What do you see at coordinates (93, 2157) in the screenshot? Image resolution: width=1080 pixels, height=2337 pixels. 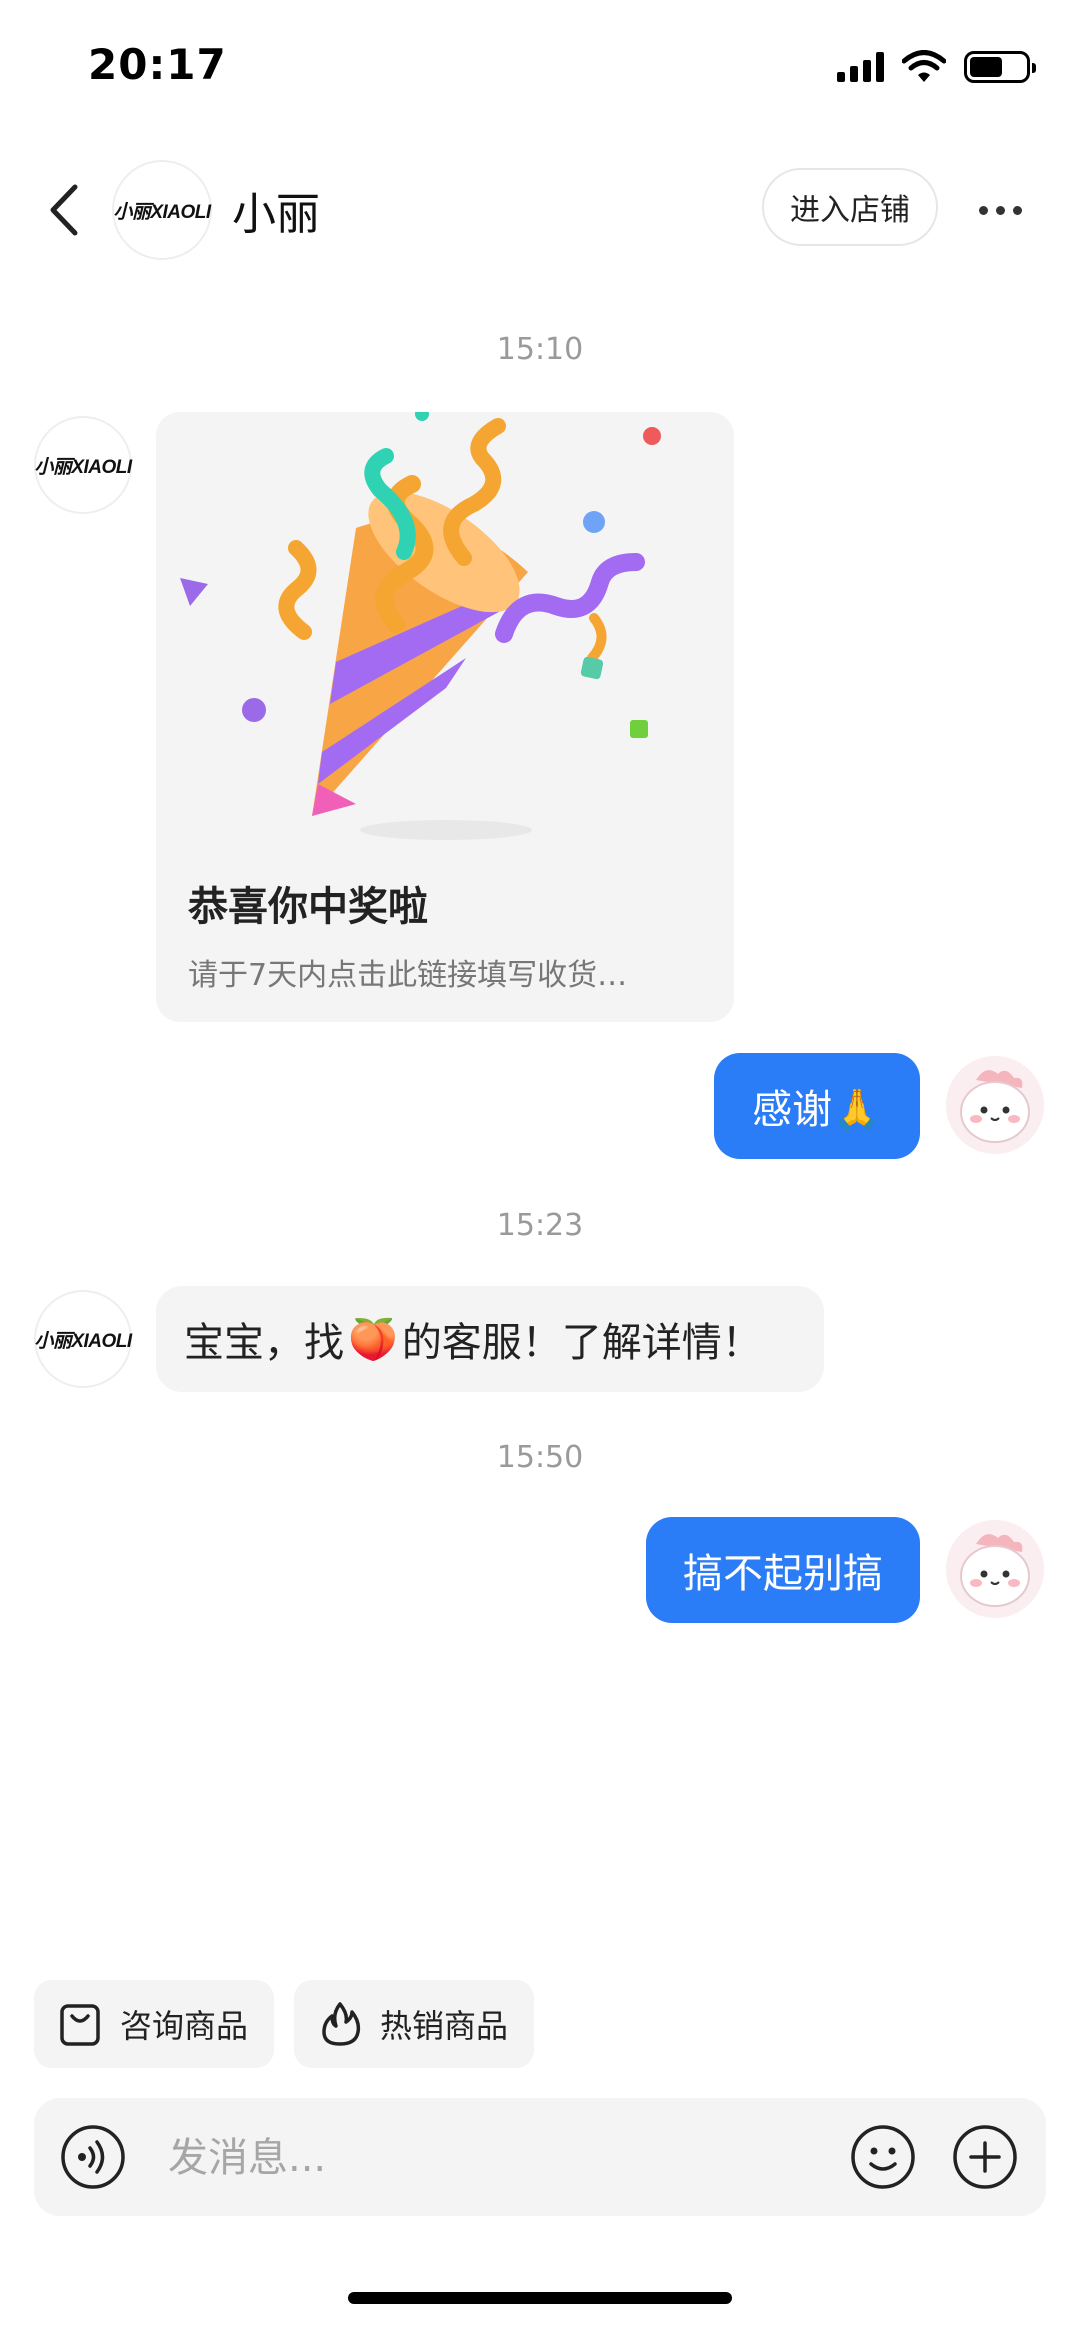 I see `voice-icon` at bounding box center [93, 2157].